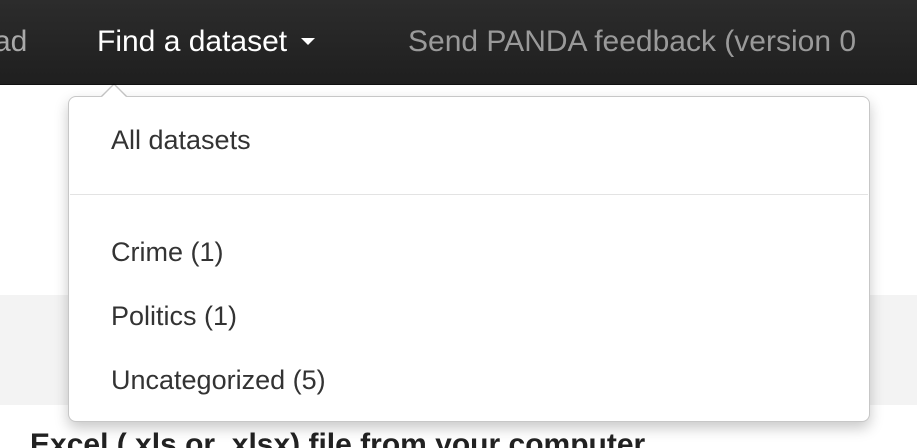 The height and width of the screenshot is (448, 917). Describe the element at coordinates (192, 41) in the screenshot. I see `find-dataset-label: Find a dataset` at that location.